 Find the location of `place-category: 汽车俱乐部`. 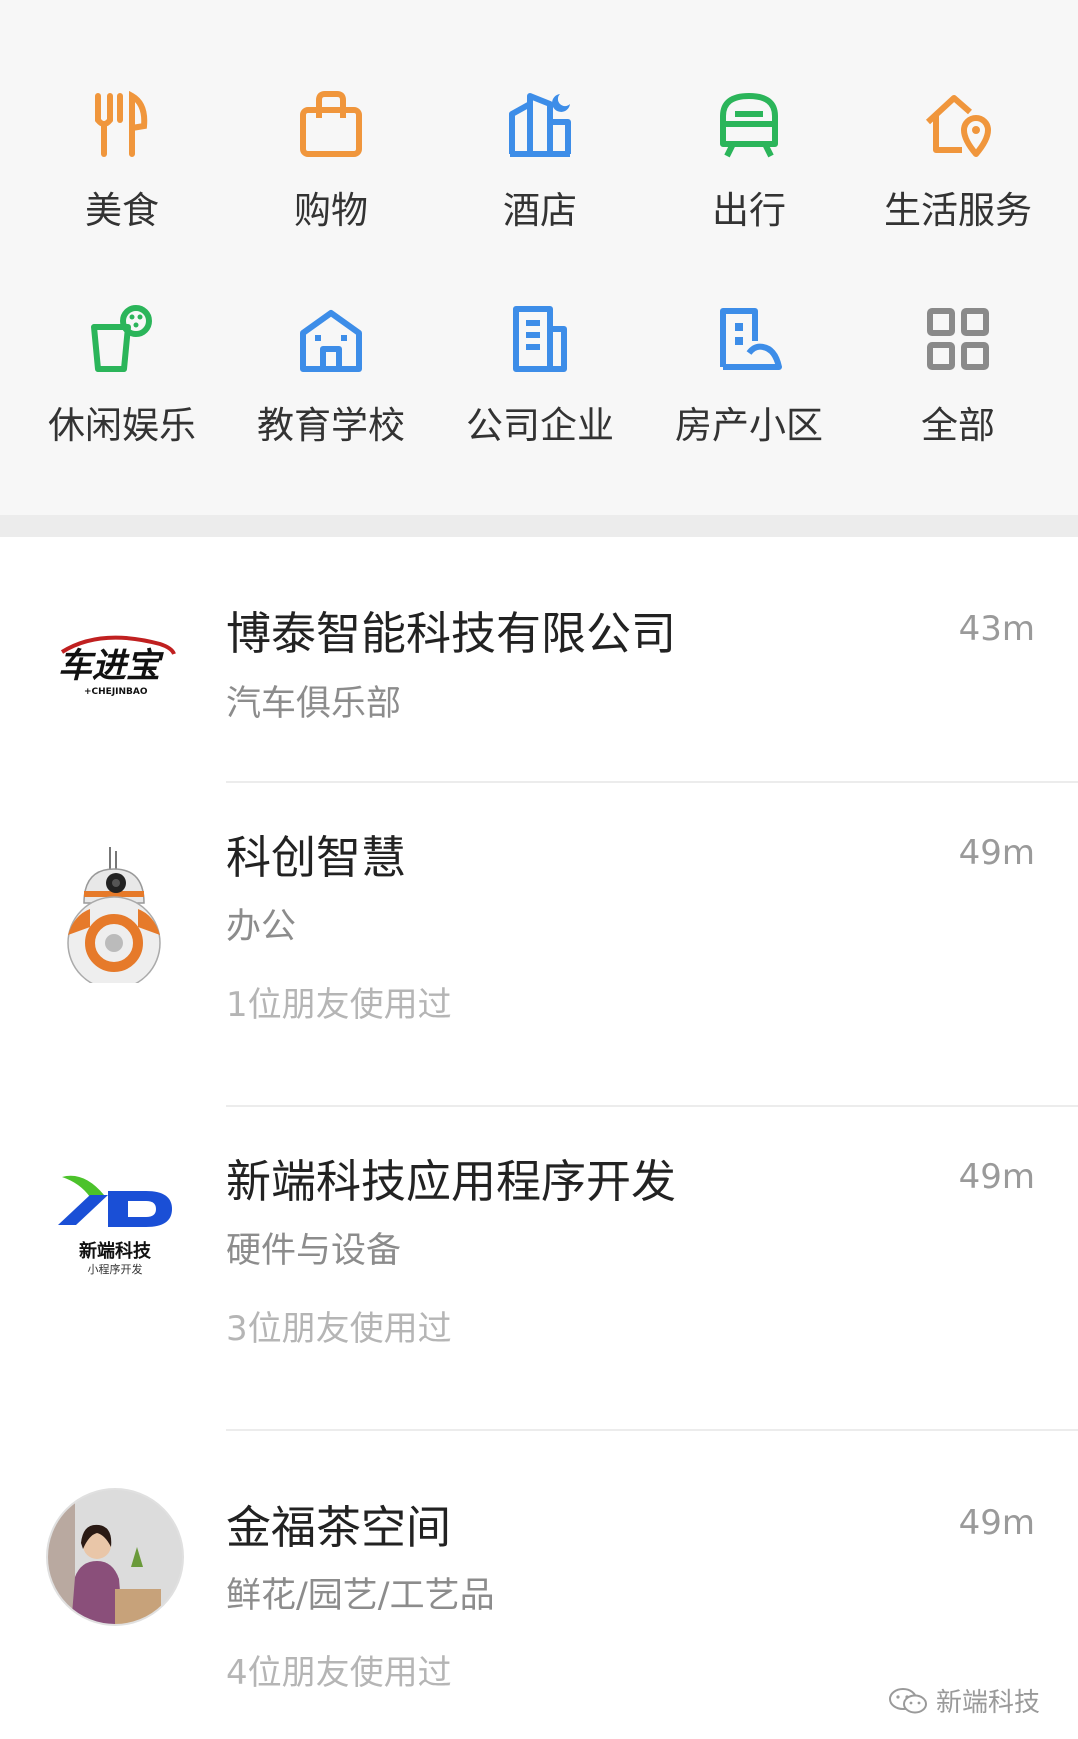

place-category: 汽车俱乐部 is located at coordinates (314, 704).